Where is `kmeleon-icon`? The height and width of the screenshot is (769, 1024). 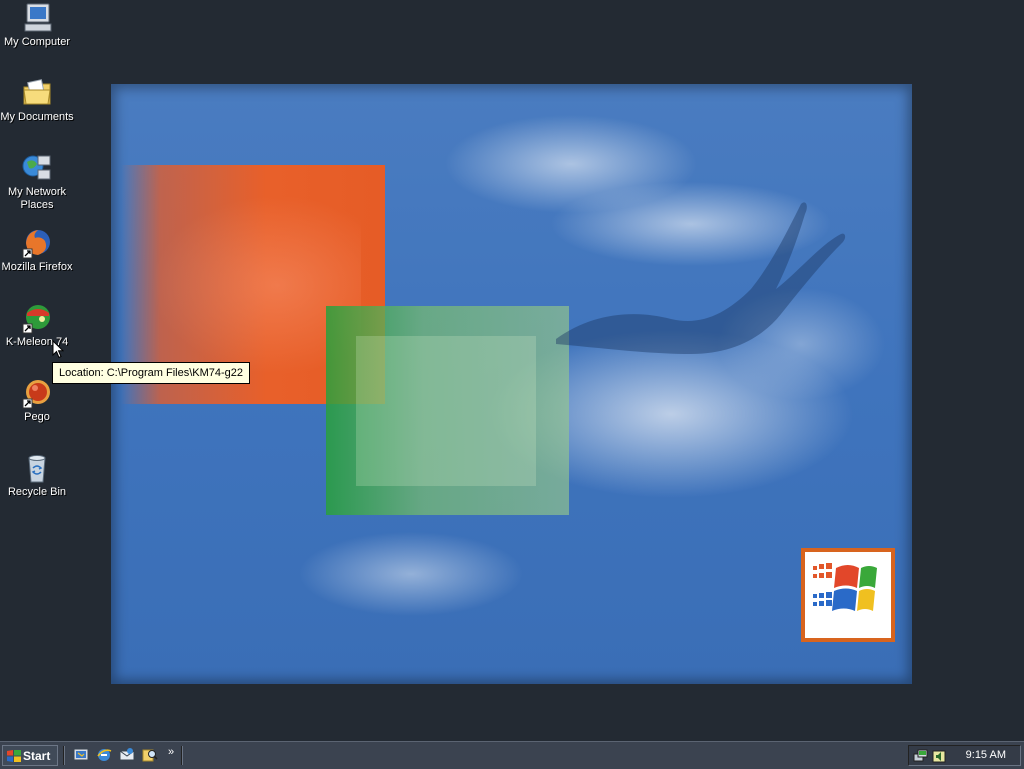 kmeleon-icon is located at coordinates (36, 319).